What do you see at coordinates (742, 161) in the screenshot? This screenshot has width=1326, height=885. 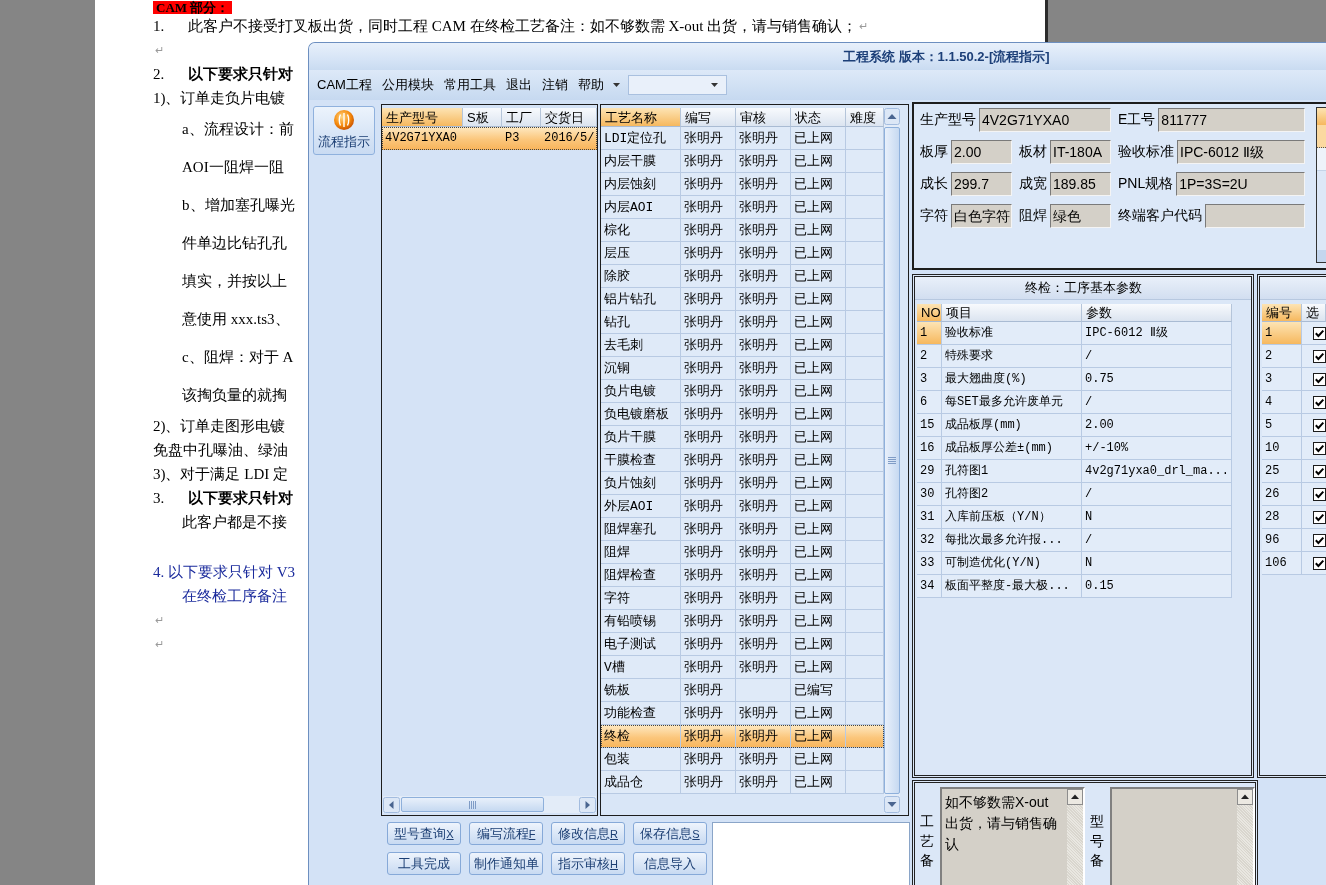 I see `table-row: 内层干膜 张明丹 张明丹 已上网` at bounding box center [742, 161].